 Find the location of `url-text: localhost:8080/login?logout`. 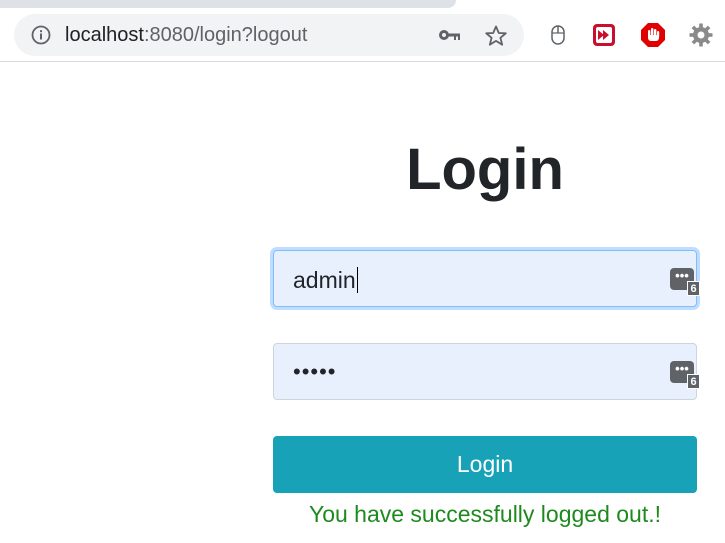

url-text: localhost:8080/login?logout is located at coordinates (186, 35).